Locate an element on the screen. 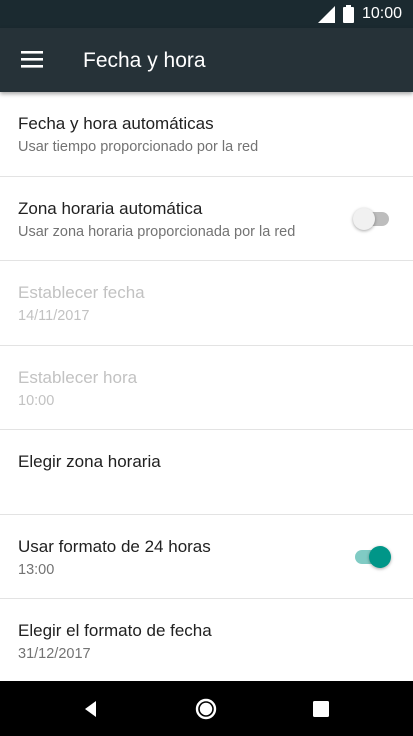 The width and height of the screenshot is (413, 736). setting-date-format: Elegir el formato de fecha 31/12/2017 is located at coordinates (206, 640).